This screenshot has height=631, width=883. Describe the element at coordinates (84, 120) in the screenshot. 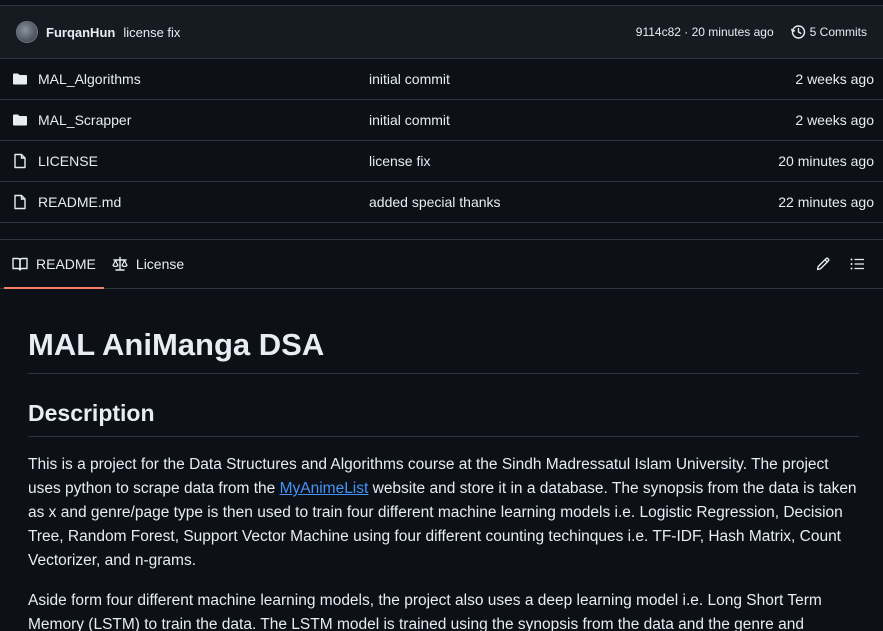

I see `file-name: MAL_Scrapper` at that location.